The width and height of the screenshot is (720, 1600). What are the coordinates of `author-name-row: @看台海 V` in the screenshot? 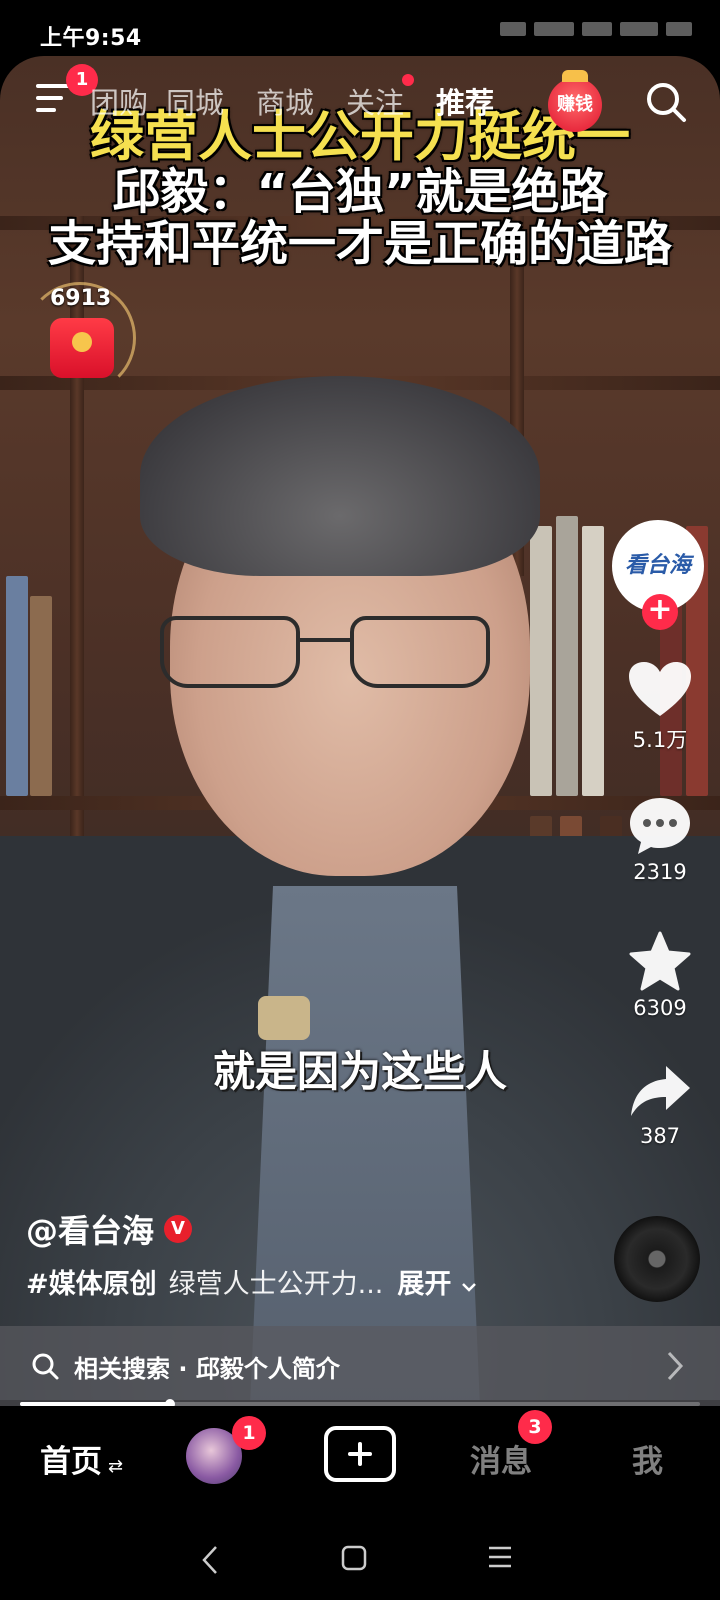 It's located at (109, 1229).